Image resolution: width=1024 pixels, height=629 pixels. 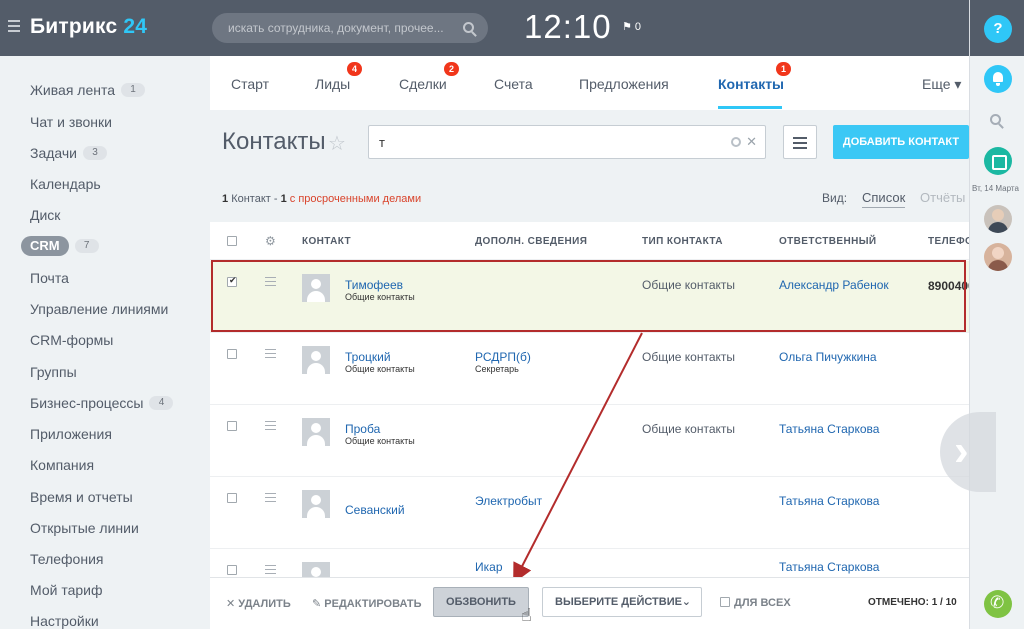 I want to click on gear-icon: ⚙, so click(x=270, y=241).